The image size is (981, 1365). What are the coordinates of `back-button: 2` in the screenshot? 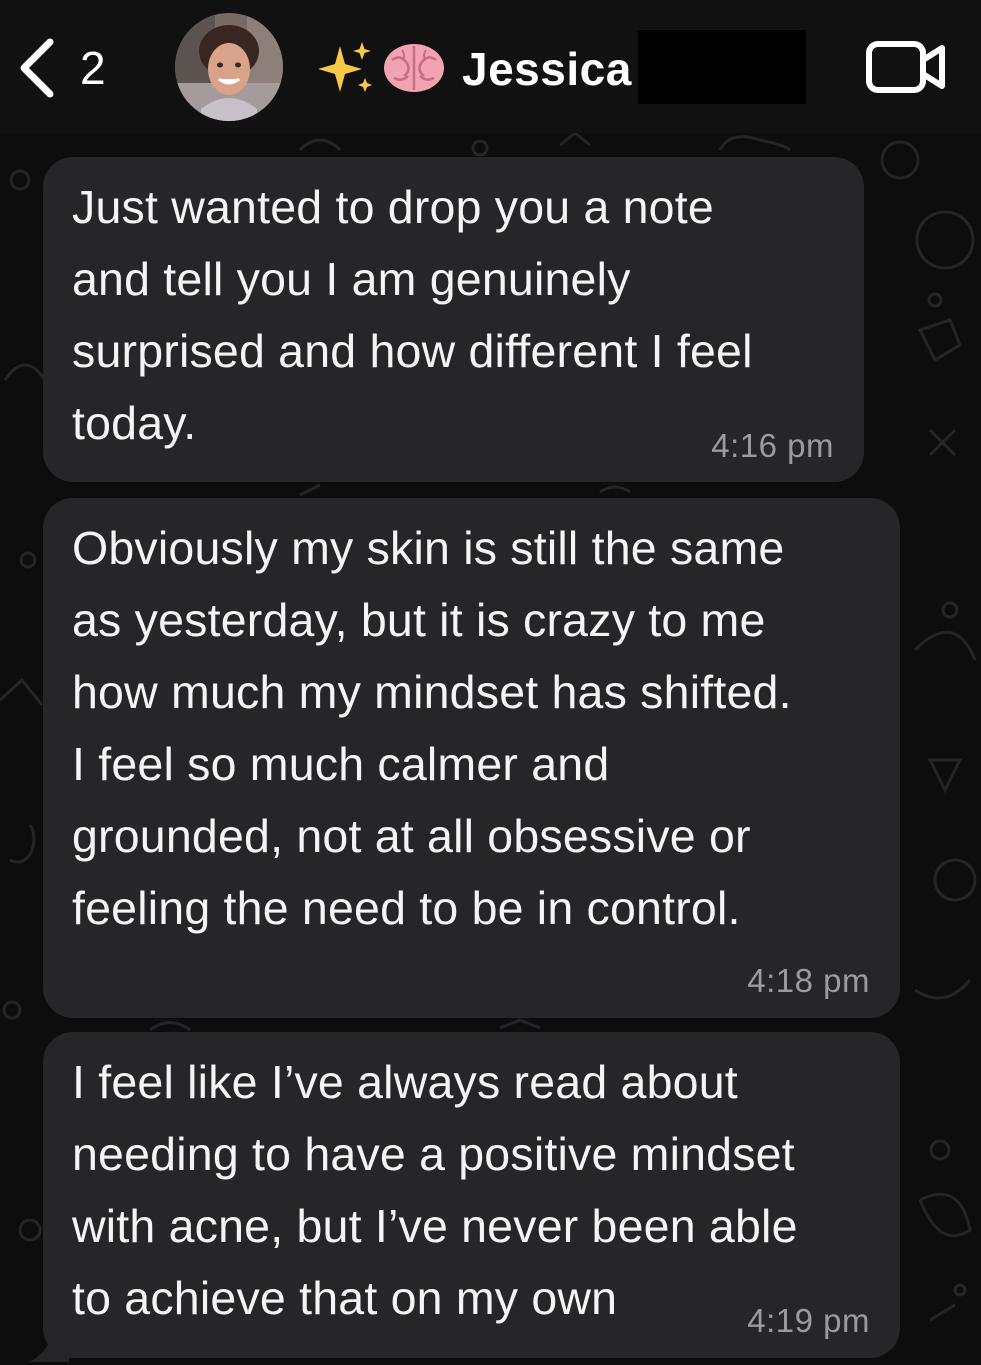 It's located at (60, 68).